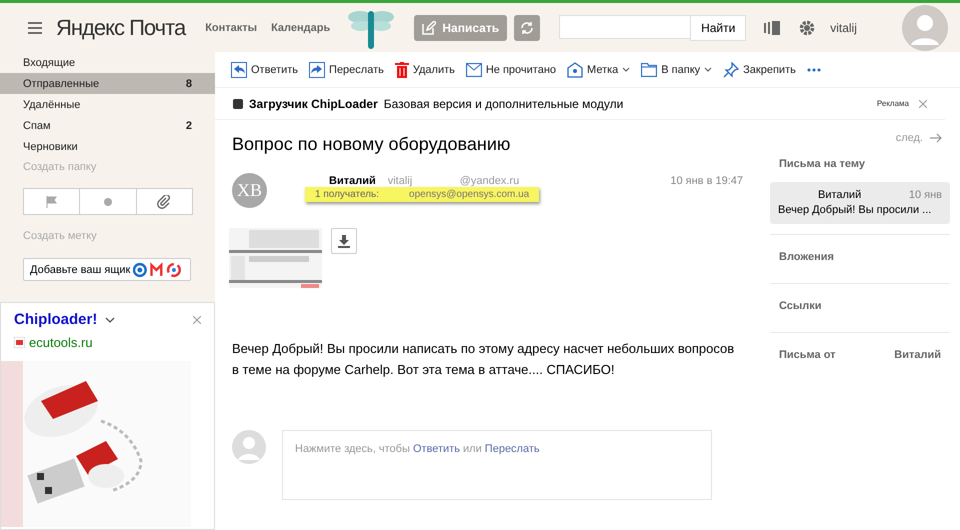 This screenshot has width=960, height=530. I want to click on sender-name: Виталий, so click(352, 181).